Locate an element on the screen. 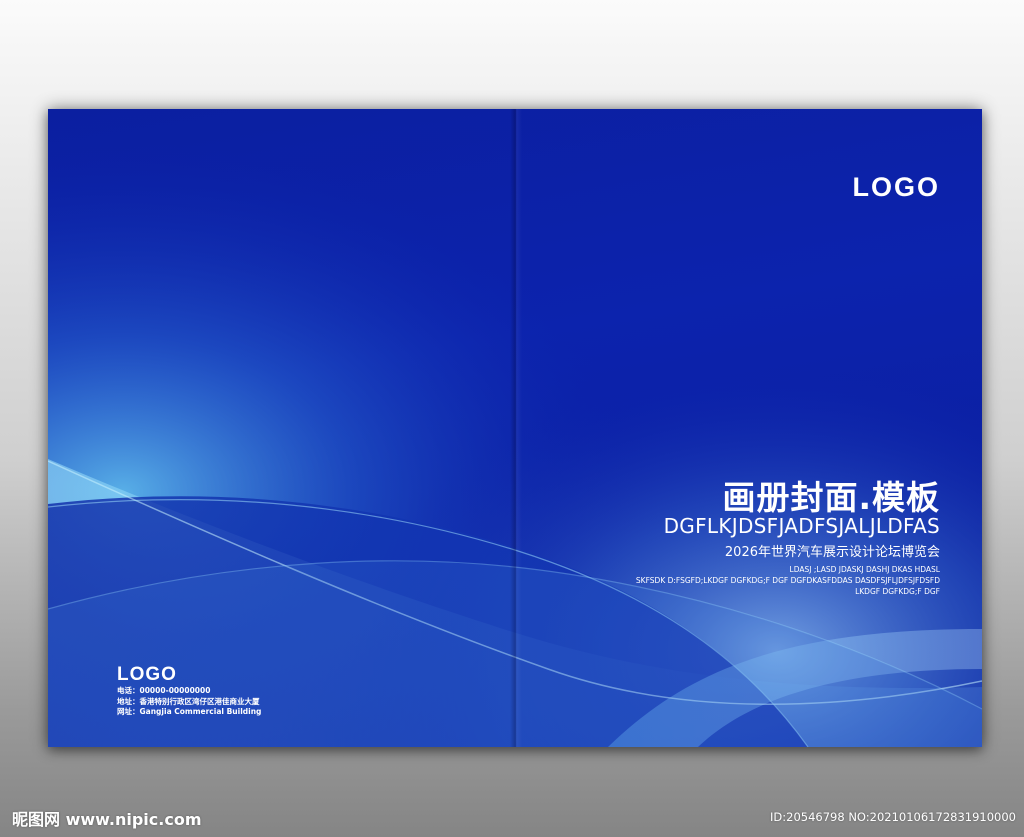  small-text-line: LDASJ ;LASD JDASKJ DASHJ DKAS HDASL is located at coordinates (864, 569).